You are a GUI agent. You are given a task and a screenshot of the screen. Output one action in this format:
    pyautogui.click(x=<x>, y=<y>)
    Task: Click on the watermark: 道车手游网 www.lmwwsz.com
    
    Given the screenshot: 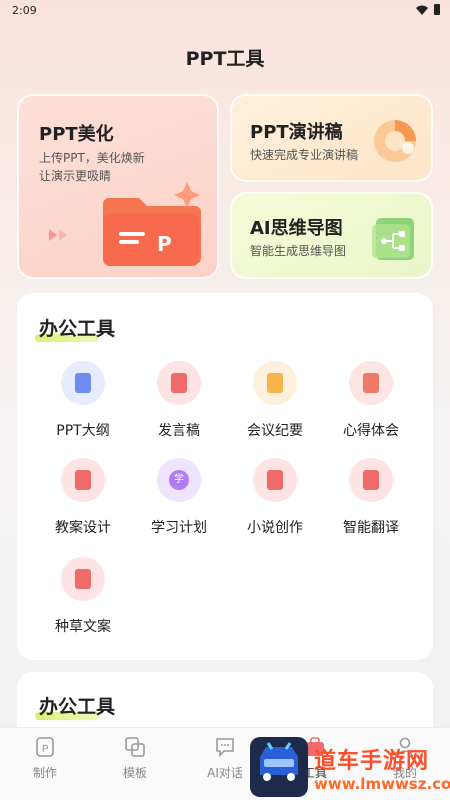 What is the action you would take?
    pyautogui.click(x=350, y=768)
    